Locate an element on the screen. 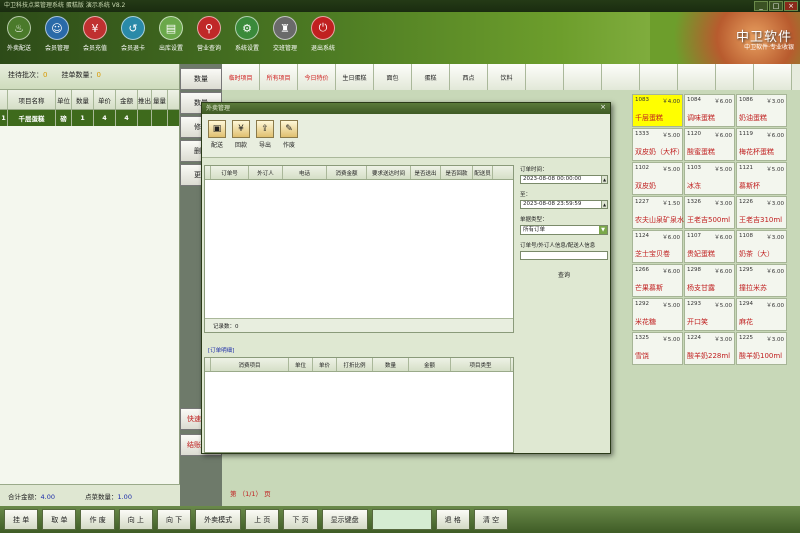 This screenshot has height=533, width=800. product-item: 1086 ￥3.00 奶油蛋糕 is located at coordinates (761, 110).